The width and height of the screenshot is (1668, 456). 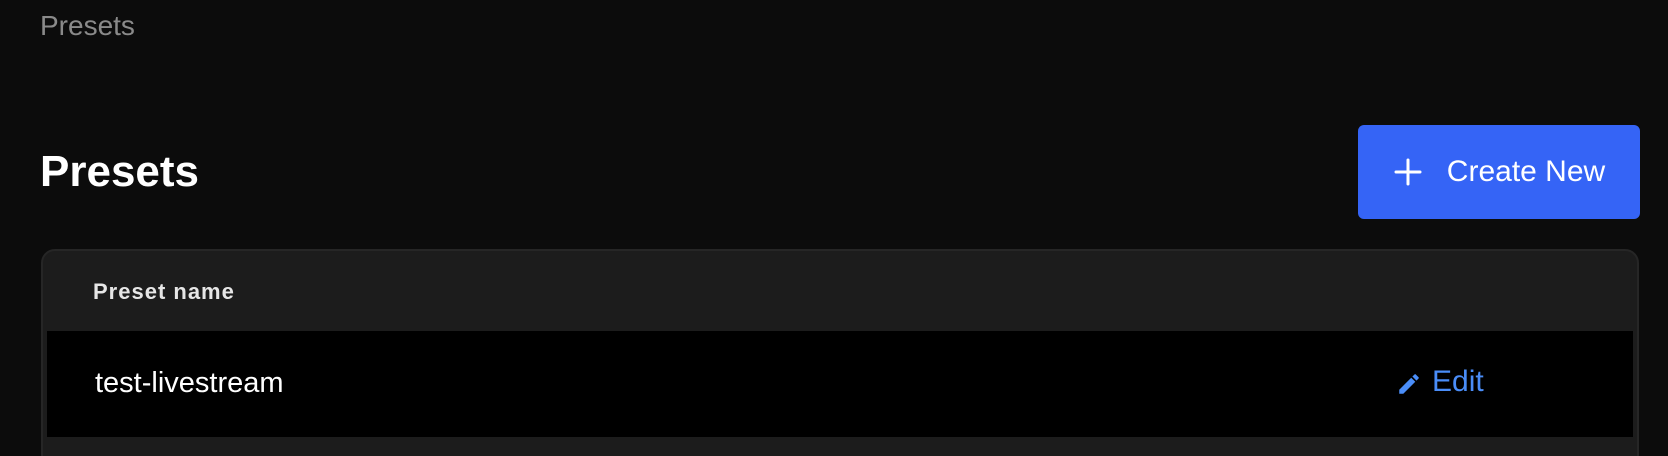 I want to click on column-header-preset-name: Preset name, so click(x=164, y=291).